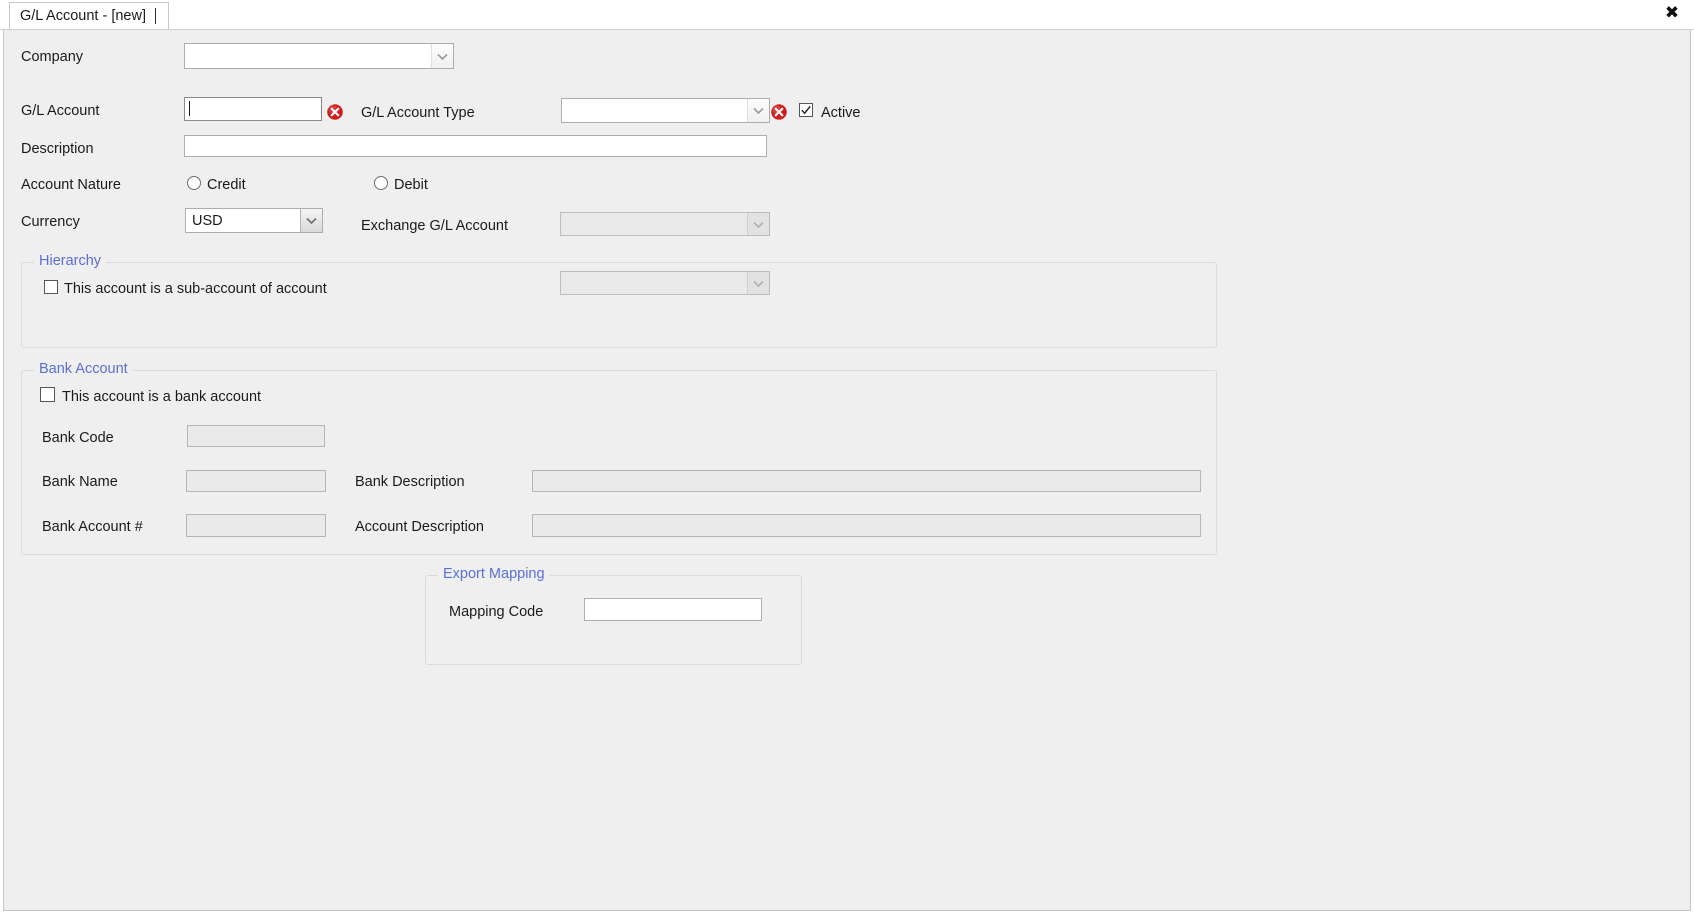 The width and height of the screenshot is (1694, 914). I want to click on gl-account-error-icon, so click(335, 112).